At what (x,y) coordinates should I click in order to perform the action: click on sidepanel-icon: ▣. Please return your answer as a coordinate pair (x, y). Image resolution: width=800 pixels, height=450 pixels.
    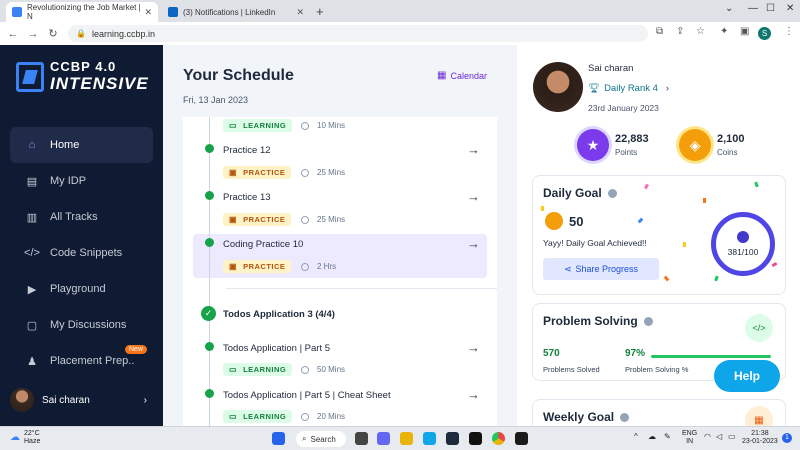
    Looking at the image, I should click on (744, 31).